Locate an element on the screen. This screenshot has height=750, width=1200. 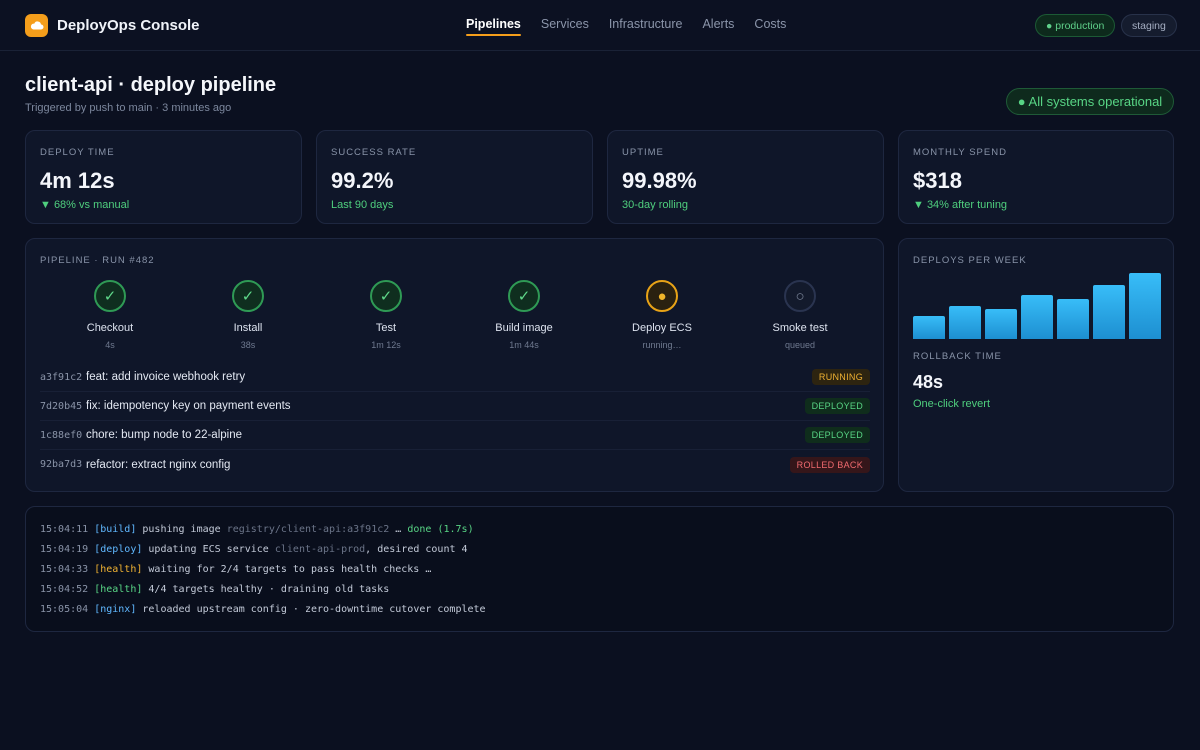
nav-infrastructure: Infrastructure is located at coordinates (646, 24).